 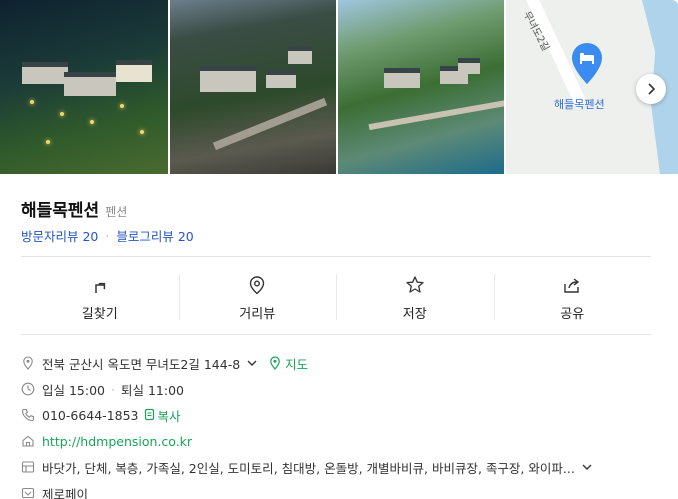 What do you see at coordinates (414, 314) in the screenshot?
I see `save-label: 저장` at bounding box center [414, 314].